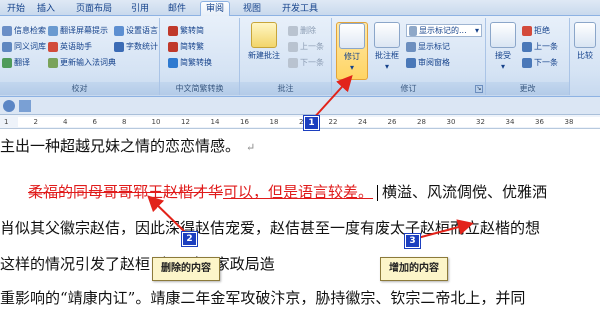  I want to click on reject-icon, so click(527, 30).